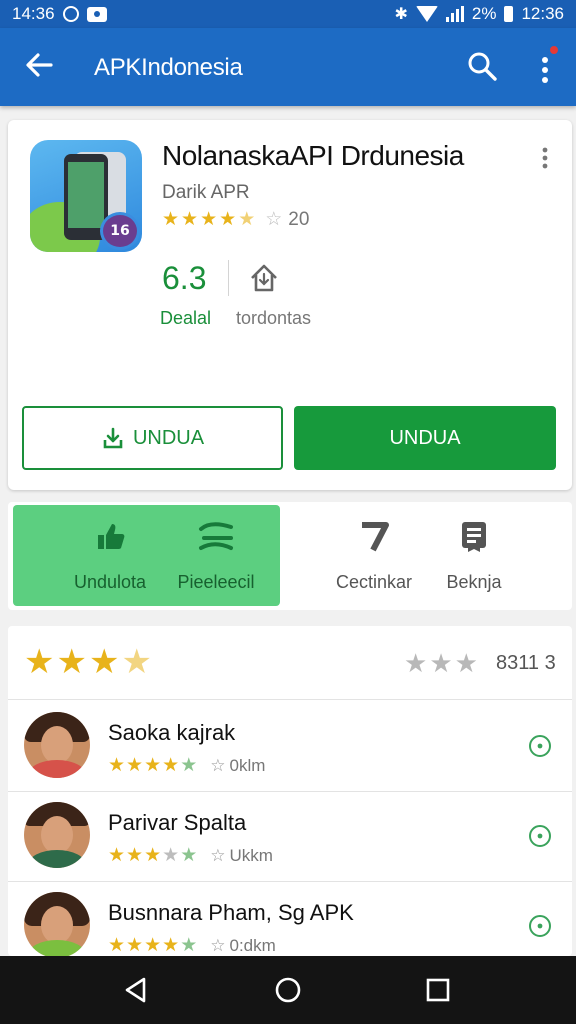 This screenshot has height=1024, width=576. What do you see at coordinates (177, 822) in the screenshot?
I see `reviewer-name: Parivar Spalta` at bounding box center [177, 822].